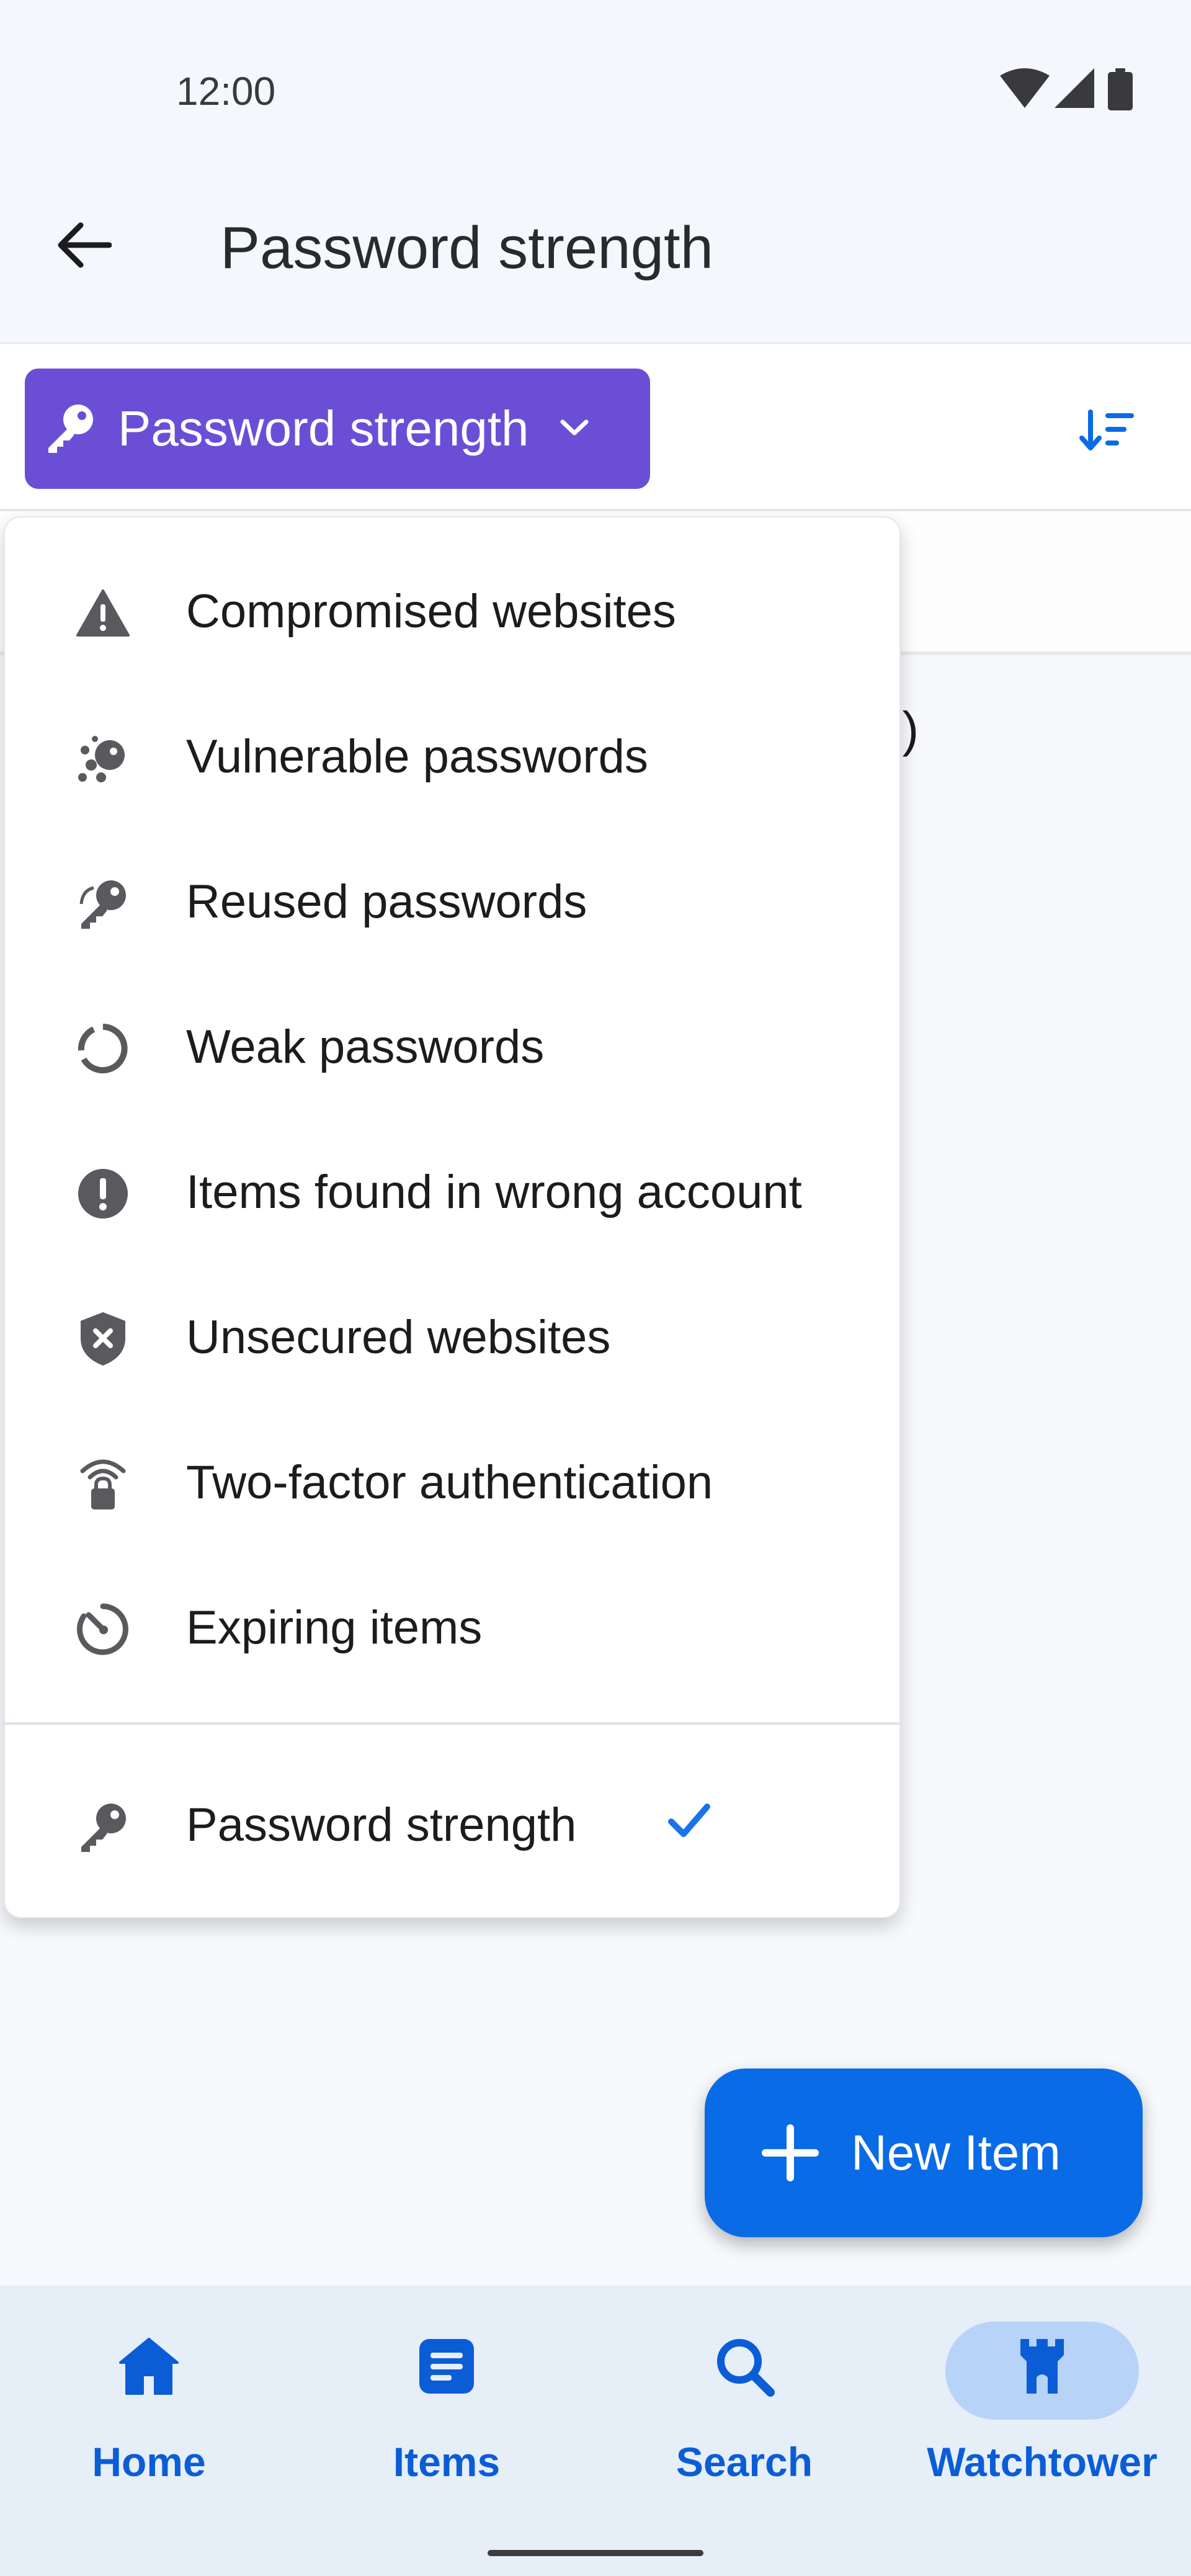 The image size is (1191, 2576). I want to click on menu-item-unsecured-websites: Unsecured websites, so click(453, 1338).